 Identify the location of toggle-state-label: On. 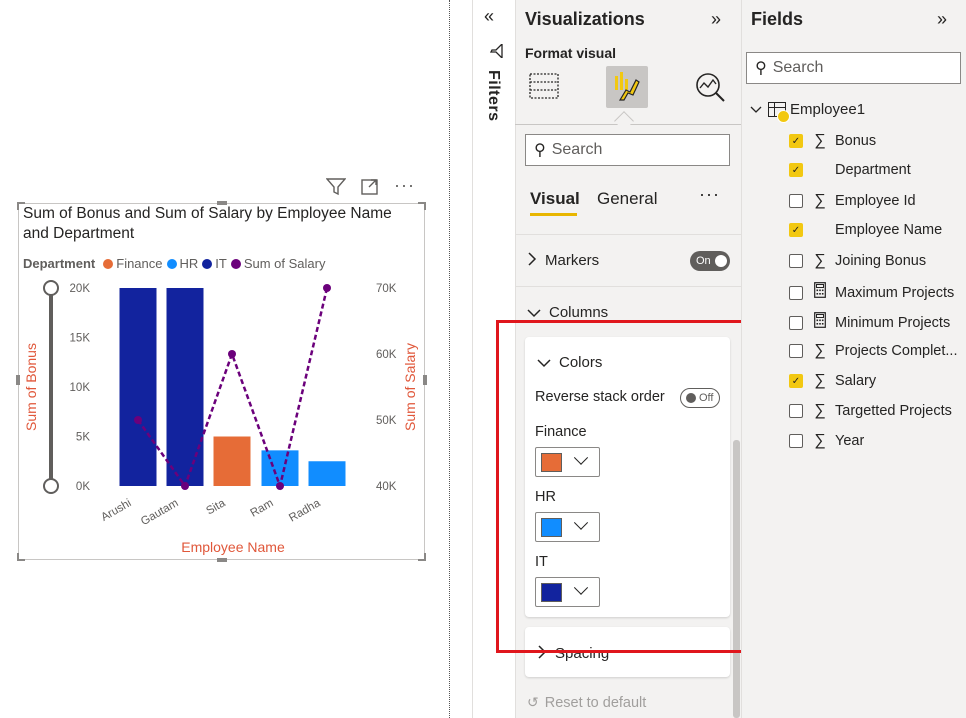
(703, 261).